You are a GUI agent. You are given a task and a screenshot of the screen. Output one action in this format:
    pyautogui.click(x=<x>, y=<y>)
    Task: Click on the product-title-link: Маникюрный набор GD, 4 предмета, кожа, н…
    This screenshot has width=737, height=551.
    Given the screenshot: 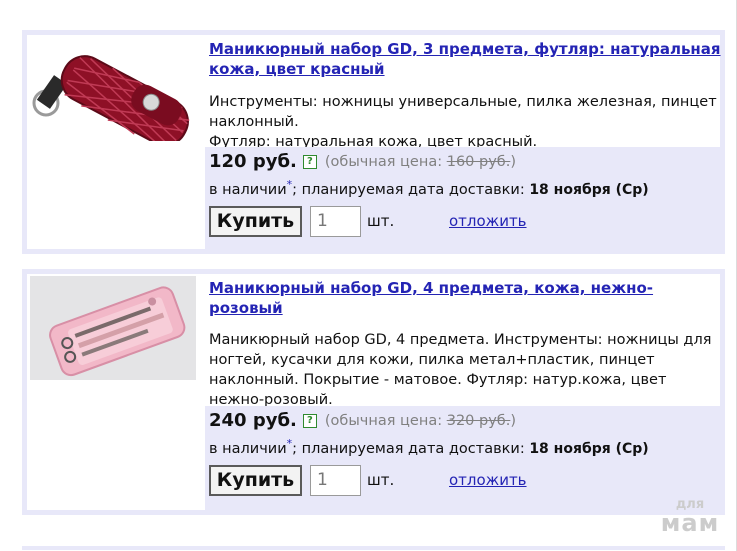 What is the action you would take?
    pyautogui.click(x=466, y=298)
    